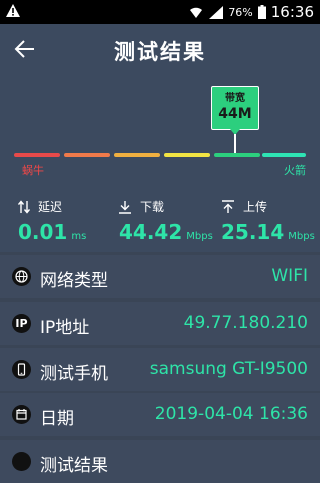 The image size is (320, 483). What do you see at coordinates (235, 144) in the screenshot?
I see `gauge-pointer` at bounding box center [235, 144].